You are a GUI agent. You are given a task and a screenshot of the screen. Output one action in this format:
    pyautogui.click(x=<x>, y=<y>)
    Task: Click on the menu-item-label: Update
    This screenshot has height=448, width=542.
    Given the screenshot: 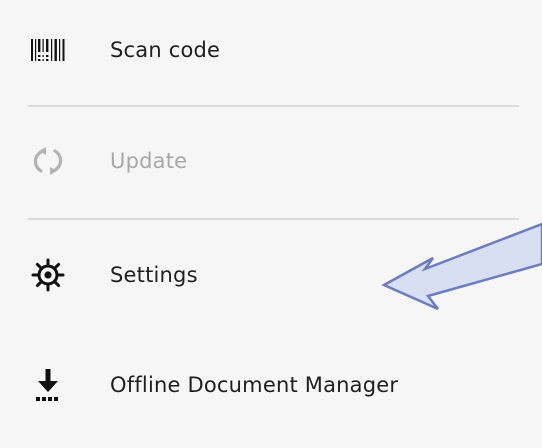 What is the action you would take?
    pyautogui.click(x=149, y=161)
    